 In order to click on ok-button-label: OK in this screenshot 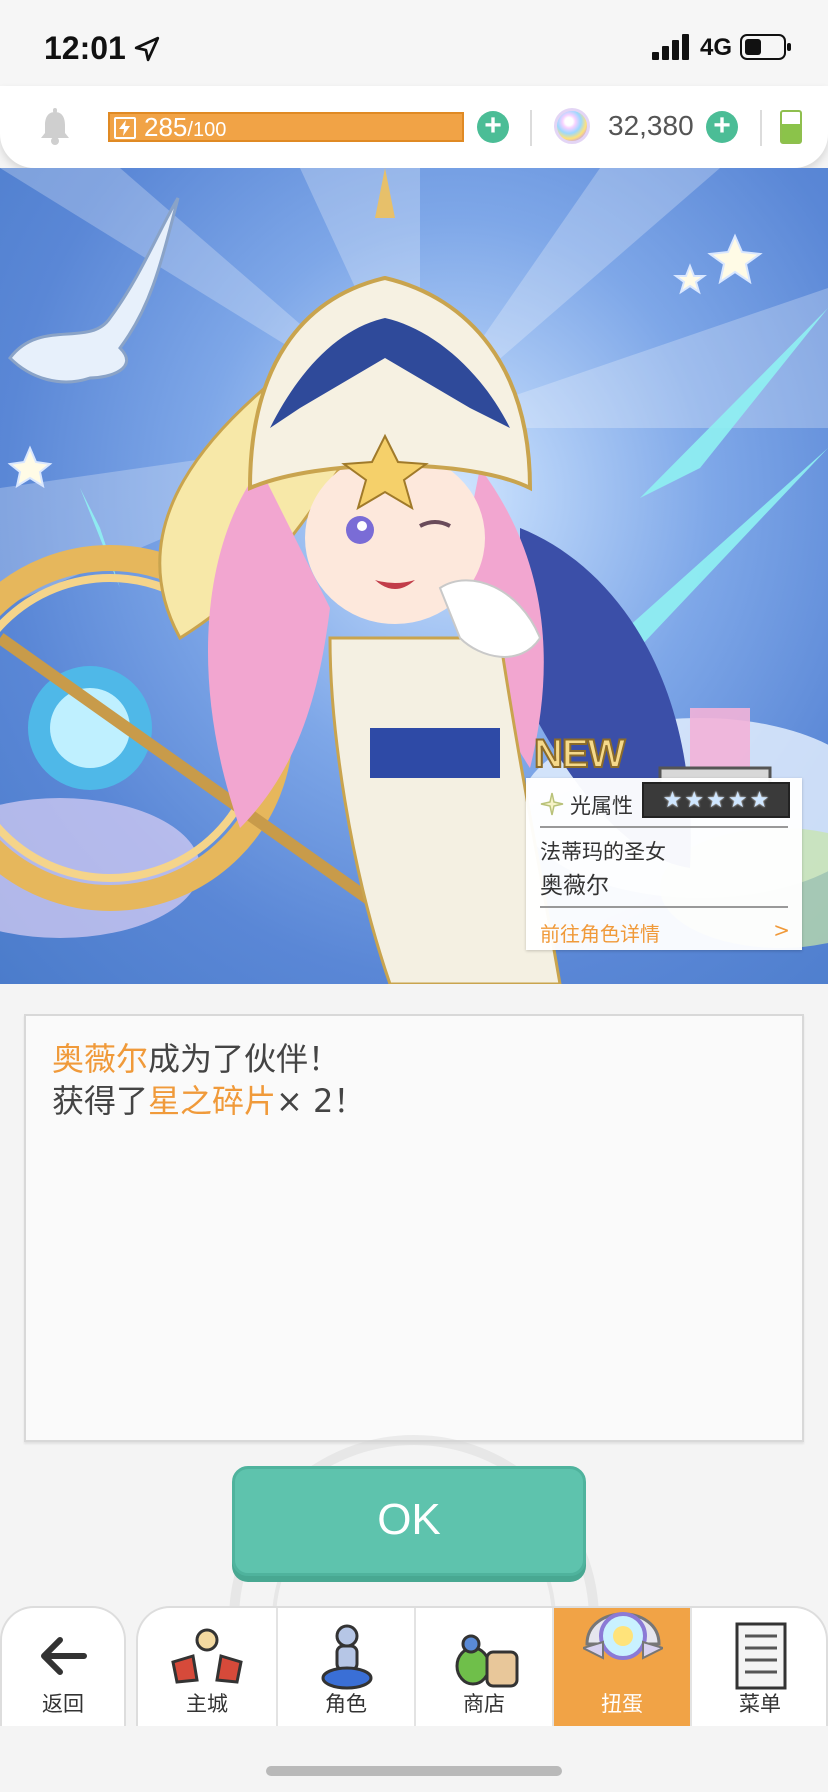, I will do `click(409, 1519)`.